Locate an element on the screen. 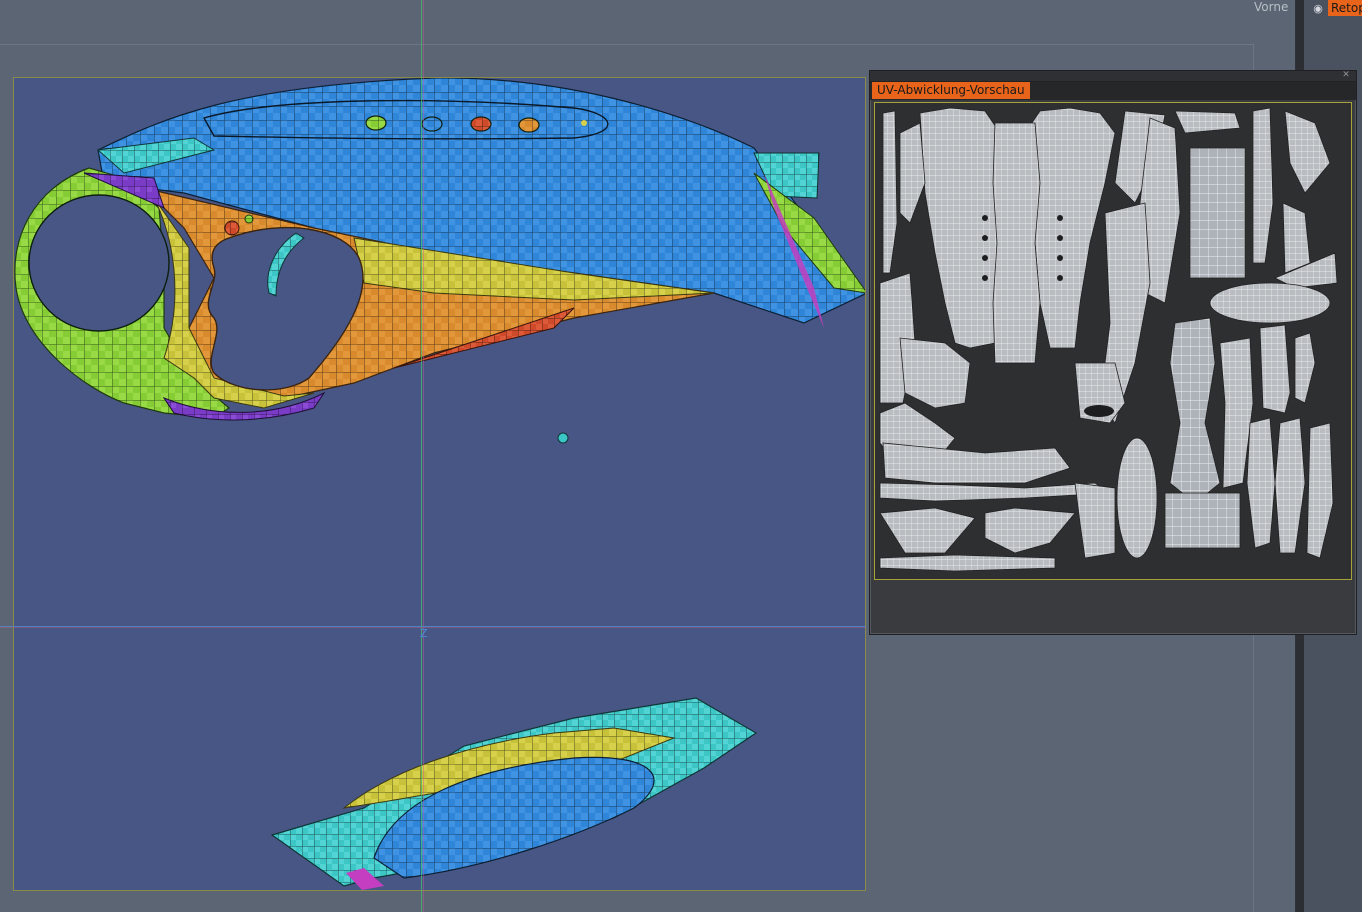  y-axis-line is located at coordinates (421, 456).